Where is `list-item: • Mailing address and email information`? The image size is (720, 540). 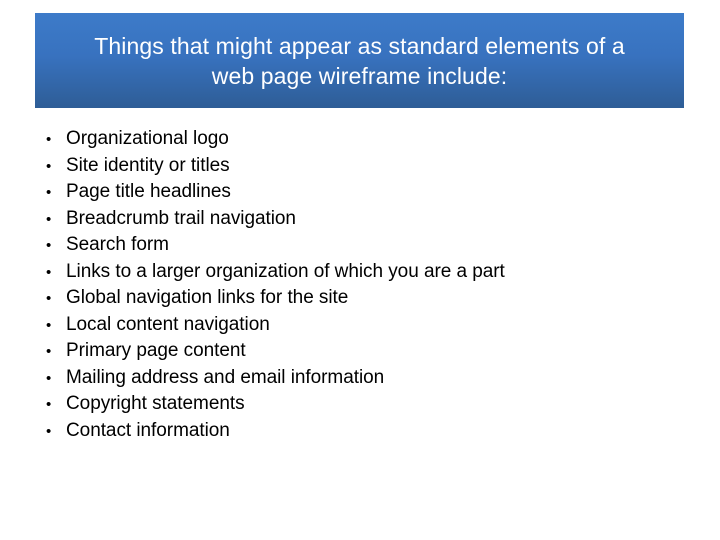
list-item: • Mailing address and email information is located at coordinates (361, 378).